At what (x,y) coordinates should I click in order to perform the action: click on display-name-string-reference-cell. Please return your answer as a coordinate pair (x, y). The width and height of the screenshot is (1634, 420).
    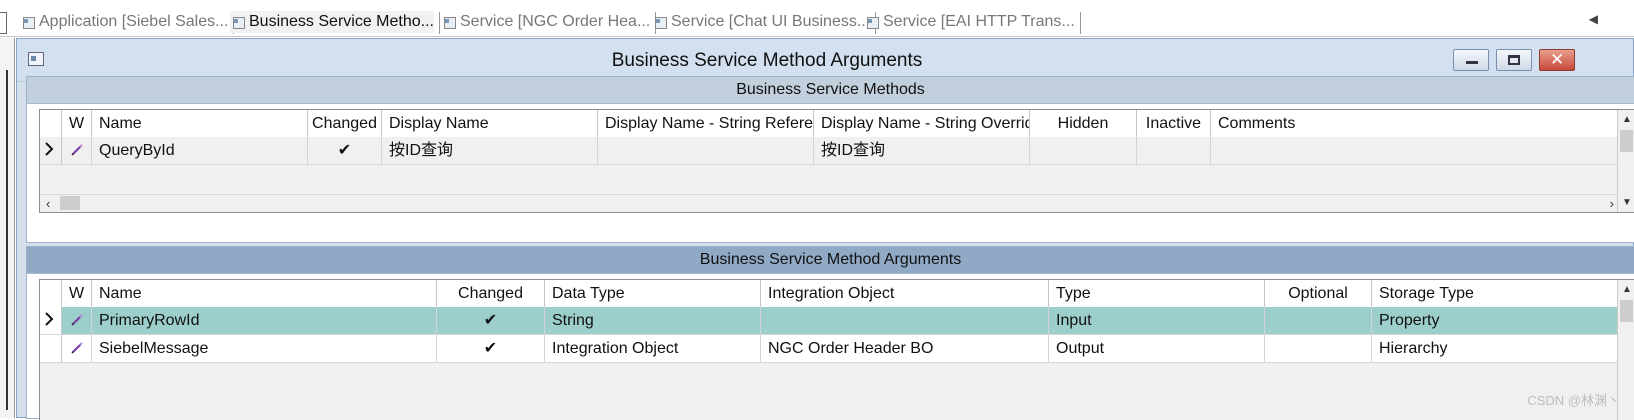
    Looking at the image, I should click on (706, 150).